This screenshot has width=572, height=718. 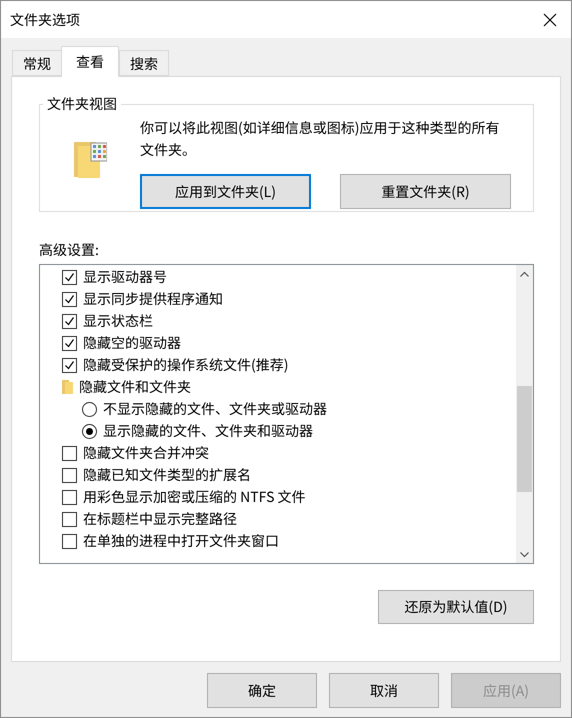 What do you see at coordinates (181, 541) in the screenshot?
I see `option-label: 在单独的进程中打开文件夹窗口` at bounding box center [181, 541].